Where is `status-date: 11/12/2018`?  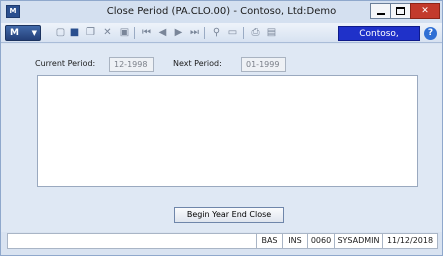
status-date: 11/12/2018 is located at coordinates (409, 241).